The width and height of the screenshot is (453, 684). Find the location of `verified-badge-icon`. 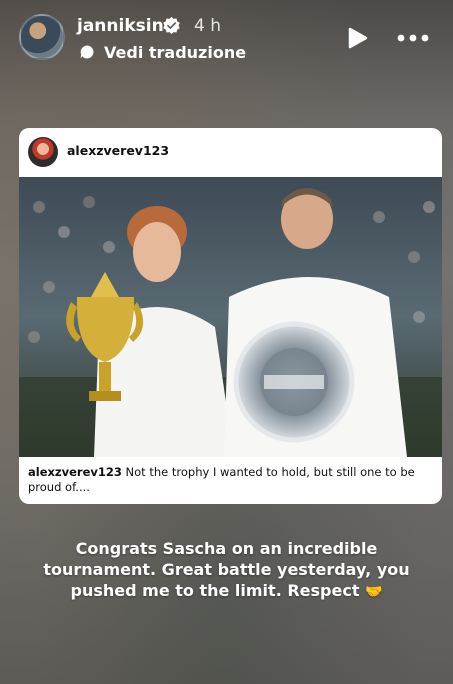

verified-badge-icon is located at coordinates (171, 25).